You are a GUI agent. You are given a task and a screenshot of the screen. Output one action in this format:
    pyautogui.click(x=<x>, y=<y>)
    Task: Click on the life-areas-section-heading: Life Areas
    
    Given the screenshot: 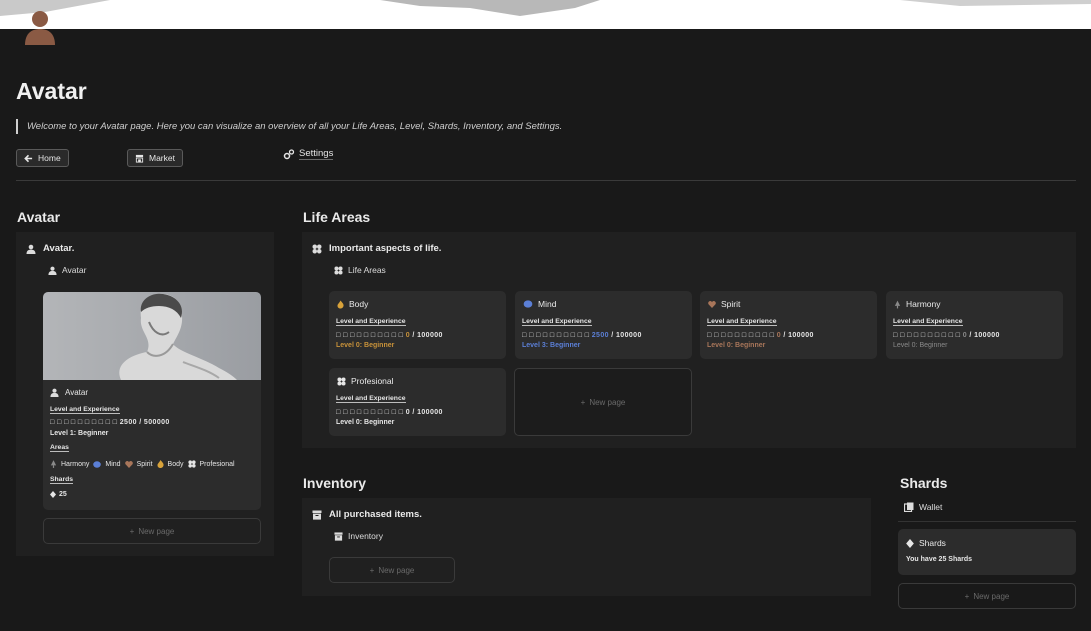 What is the action you would take?
    pyautogui.click(x=337, y=217)
    